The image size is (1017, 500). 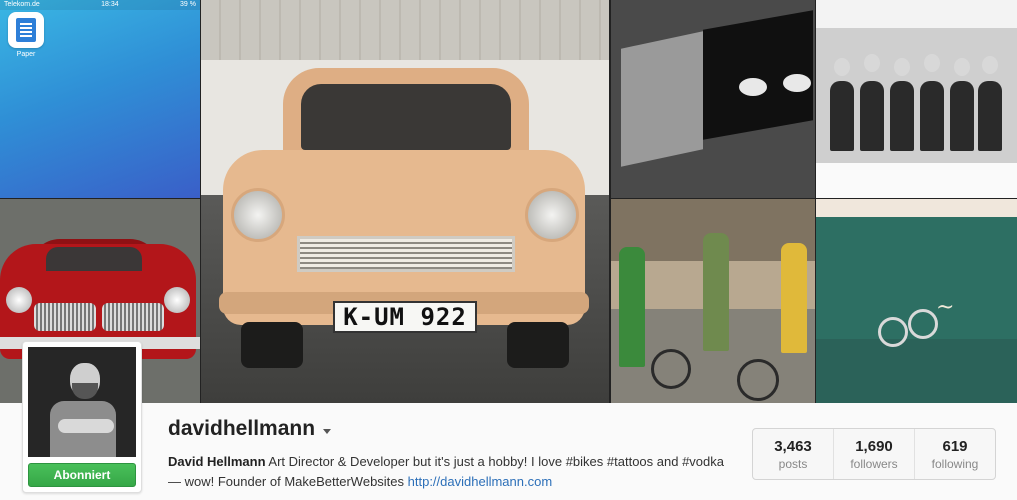 What do you see at coordinates (793, 446) in the screenshot?
I see `stat-posts-value: 3,463` at bounding box center [793, 446].